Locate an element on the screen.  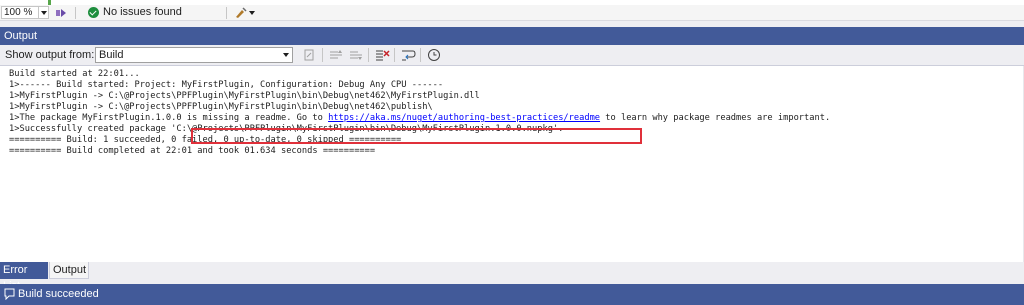
package-prefix: 1>Successfully created package is located at coordinates (90, 129).